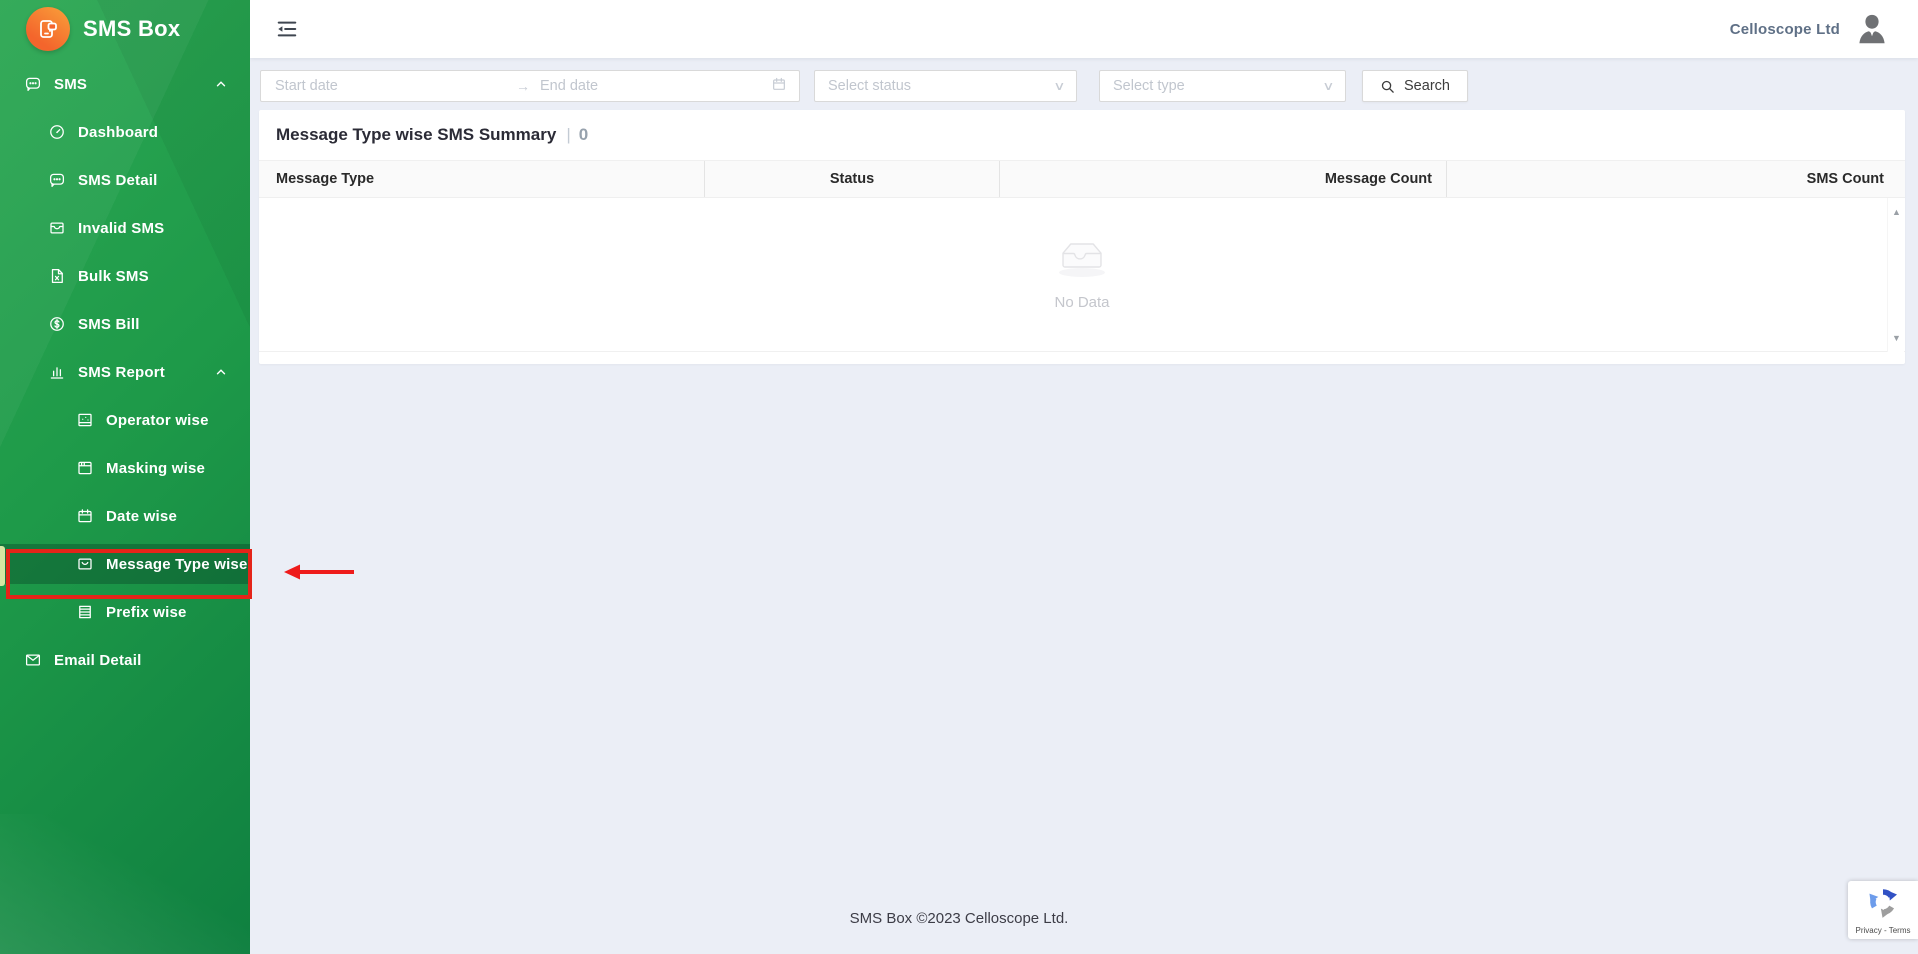 The image size is (1918, 954). What do you see at coordinates (122, 372) in the screenshot?
I see `sidebar-item-label: SMS Report` at bounding box center [122, 372].